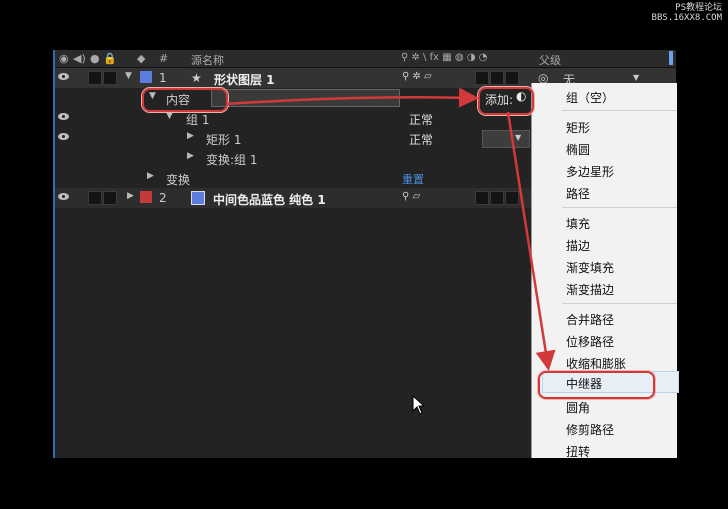 The image size is (728, 509). I want to click on mouse-cursor-icon, so click(419, 405).